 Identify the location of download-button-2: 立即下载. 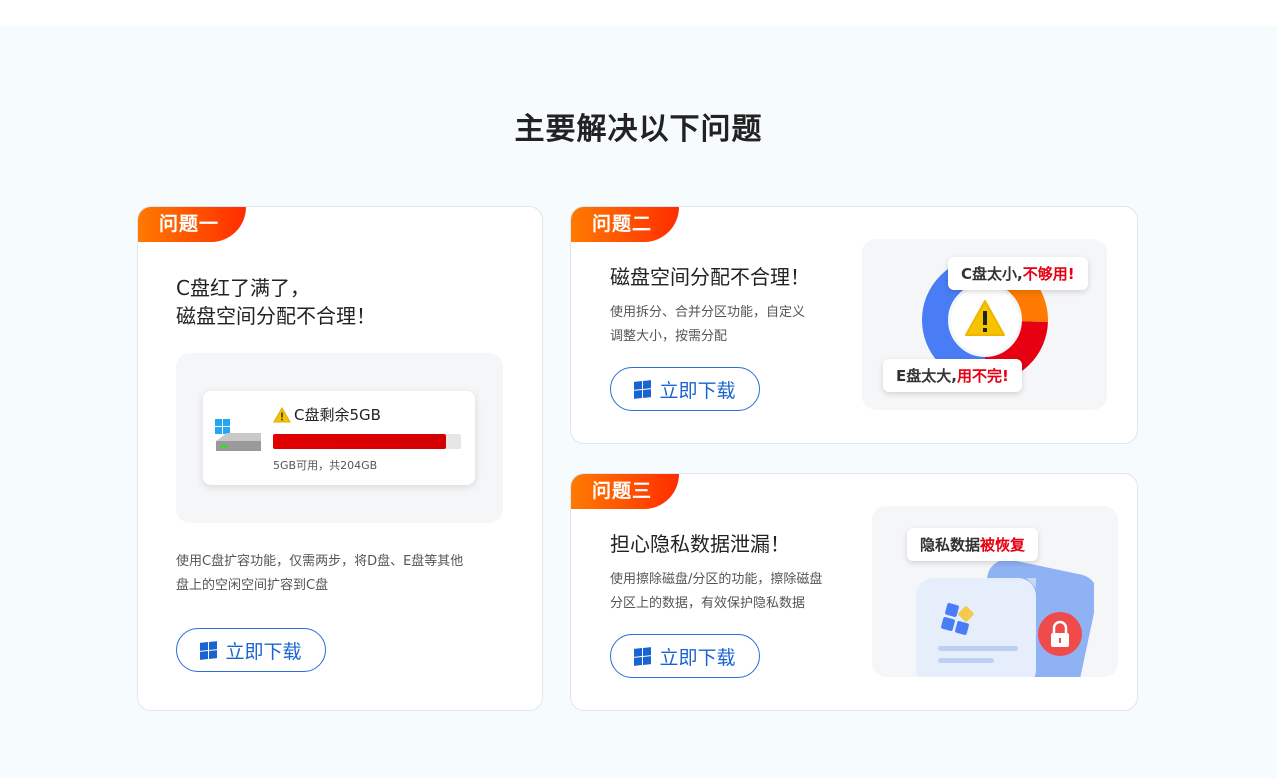
(685, 389).